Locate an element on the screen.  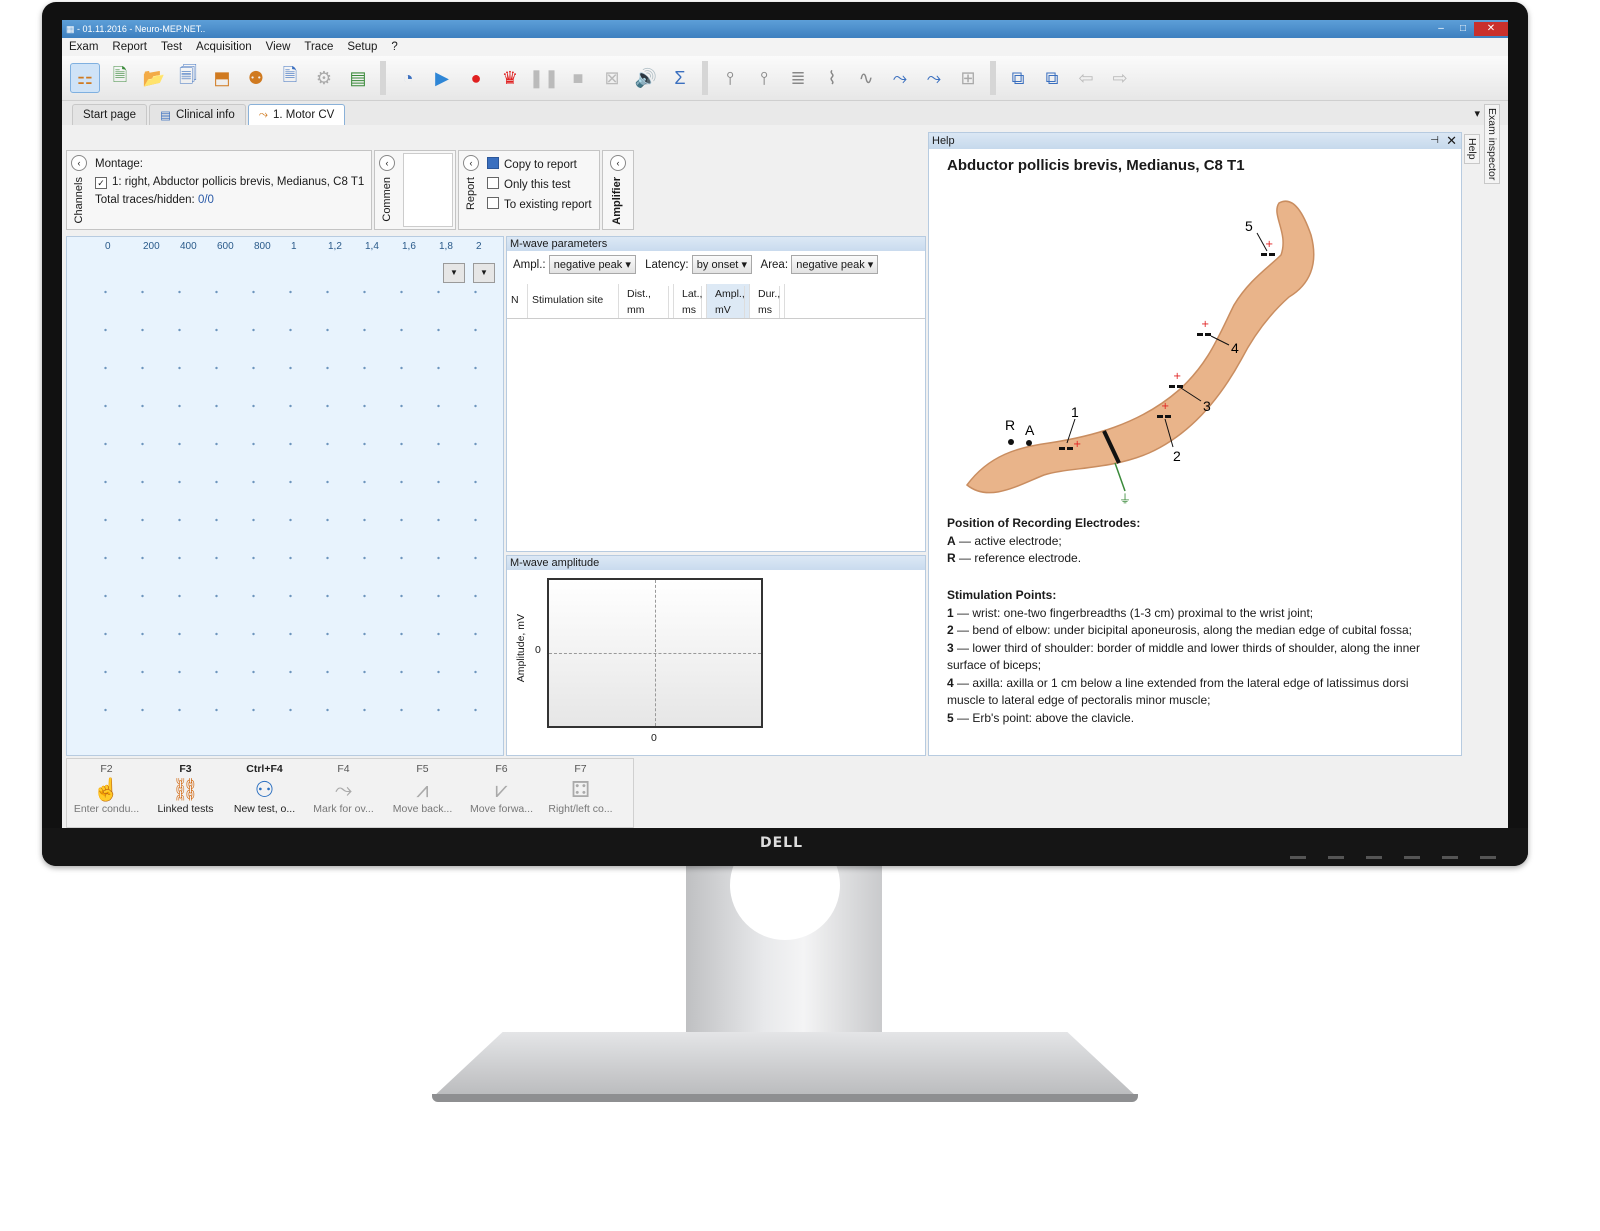
col-ampl: Ampl., mV is located at coordinates (728, 301).